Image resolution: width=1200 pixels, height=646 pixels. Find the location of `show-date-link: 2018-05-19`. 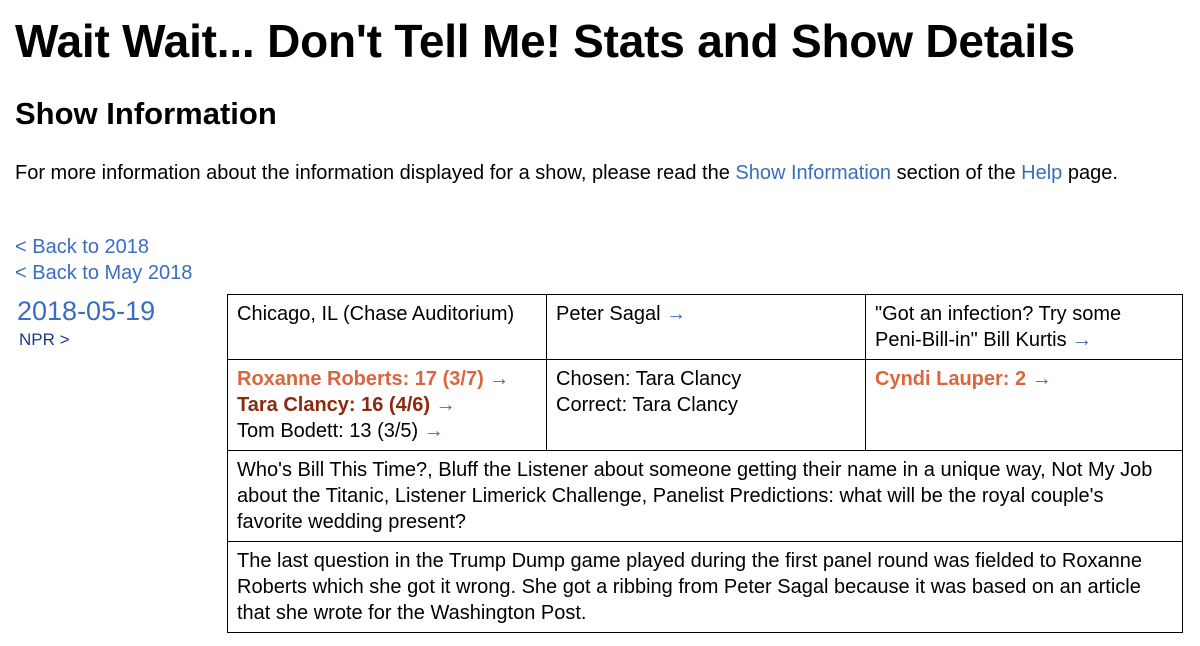

show-date-link: 2018-05-19 is located at coordinates (86, 311).